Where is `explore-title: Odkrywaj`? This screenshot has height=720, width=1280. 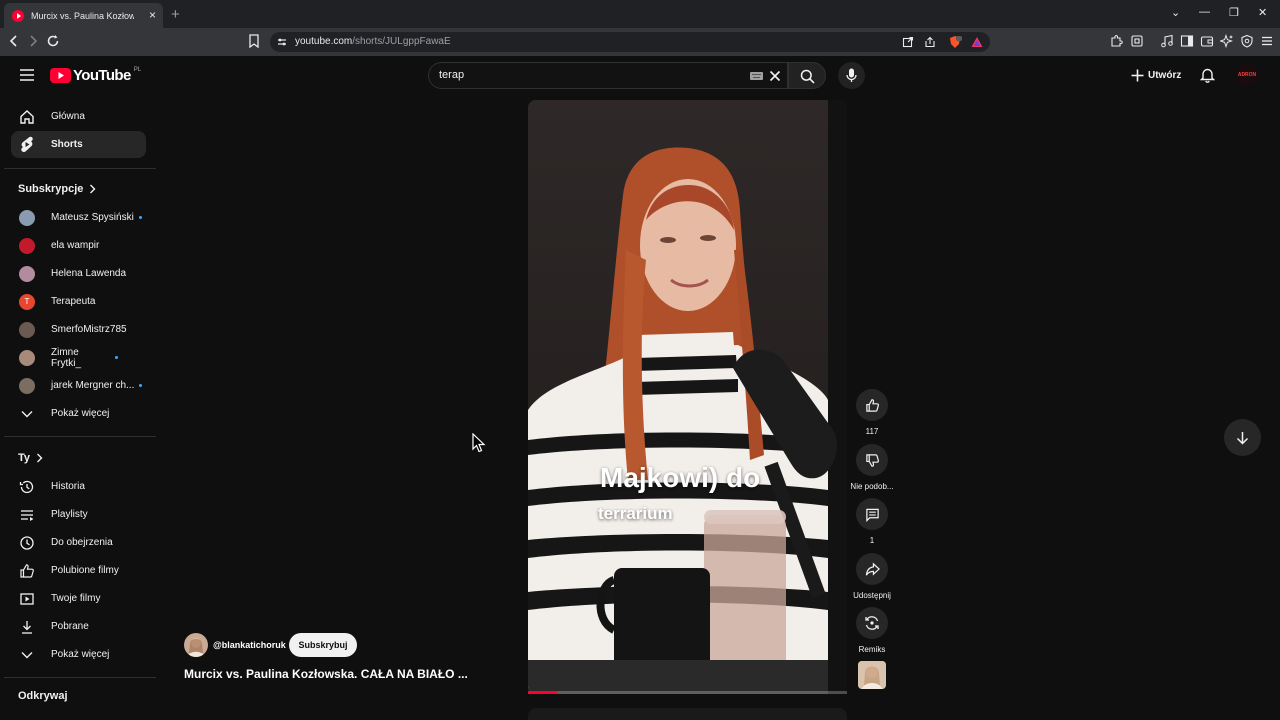
explore-title: Odkrywaj is located at coordinates (43, 696).